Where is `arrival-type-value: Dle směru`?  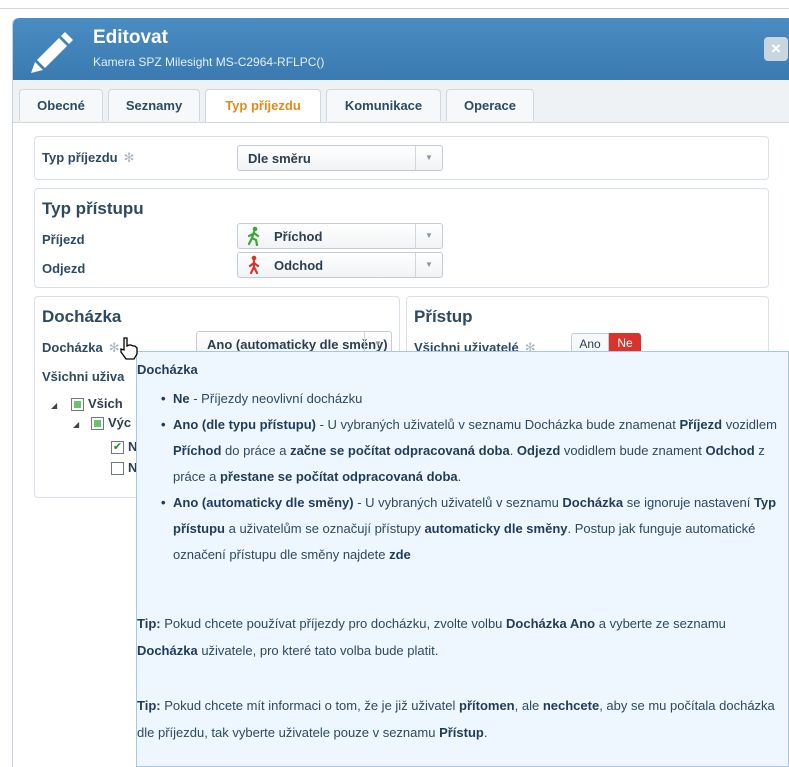
arrival-type-value: Dle směru is located at coordinates (279, 158).